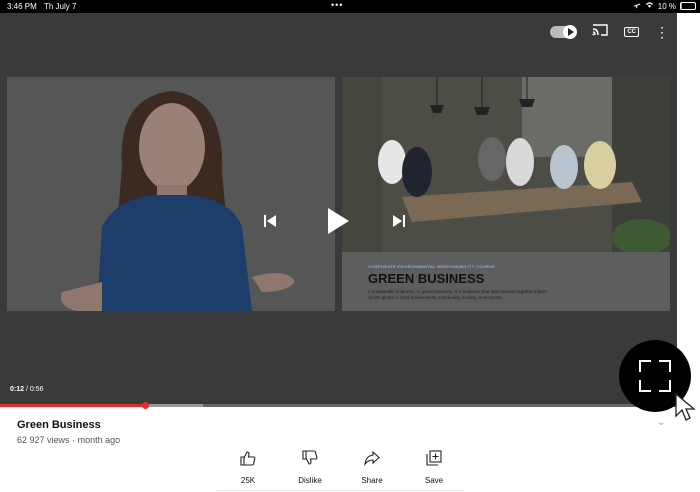 Image resolution: width=700 pixels, height=492 pixels. Describe the element at coordinates (337, 5) in the screenshot. I see `multitasking-dots: •••` at that location.